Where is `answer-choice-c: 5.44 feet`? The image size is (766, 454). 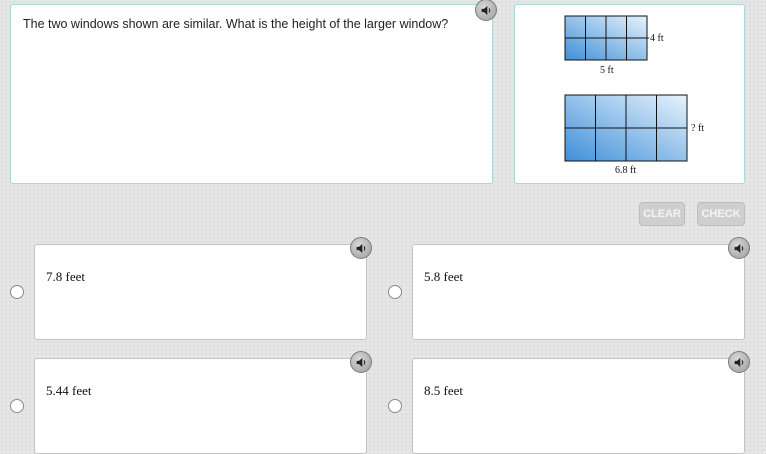 answer-choice-c: 5.44 feet is located at coordinates (200, 406).